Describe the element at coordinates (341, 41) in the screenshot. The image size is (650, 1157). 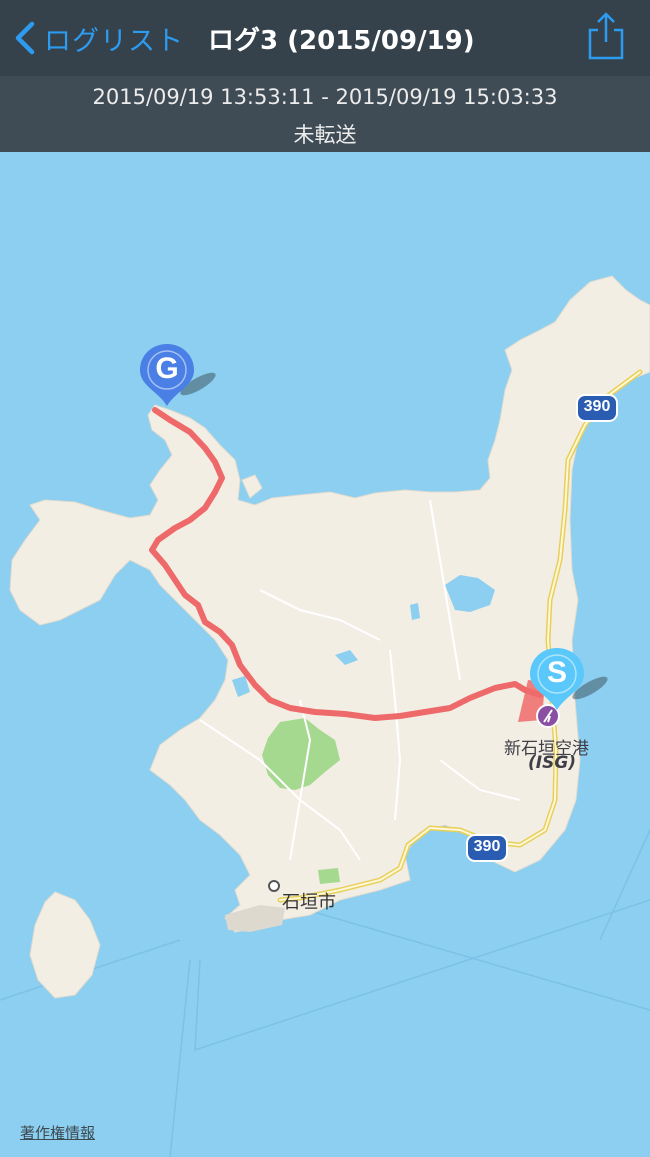
I see `page-title: ログ3 (2015/09/19)` at that location.